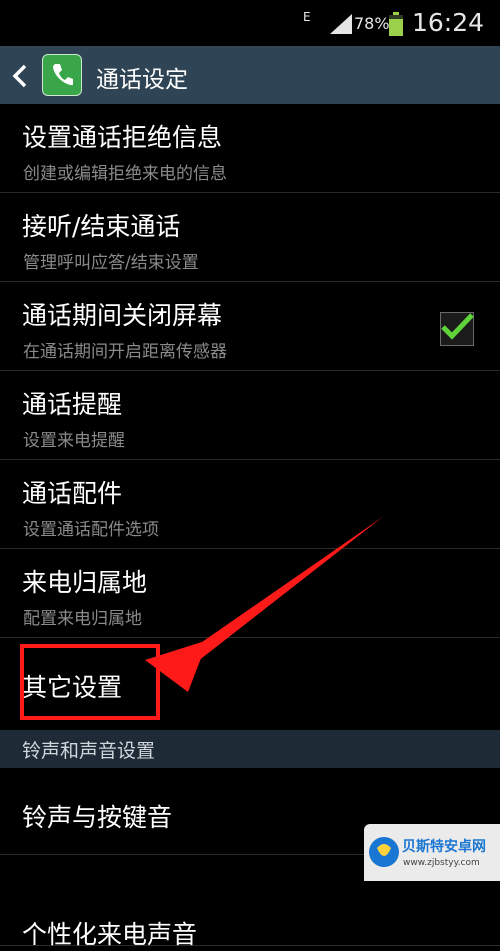 The image size is (500, 951). What do you see at coordinates (82, 619) in the screenshot?
I see `item-subtitle: 配置来电归属地` at bounding box center [82, 619].